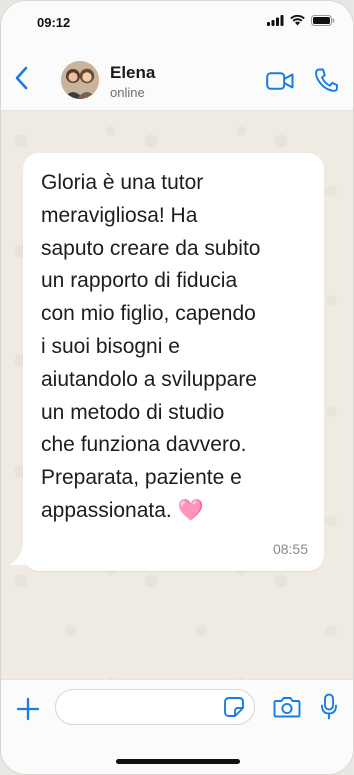 This screenshot has width=354, height=775. Describe the element at coordinates (177, 78) in the screenshot. I see `chat-header: Elena online` at that location.